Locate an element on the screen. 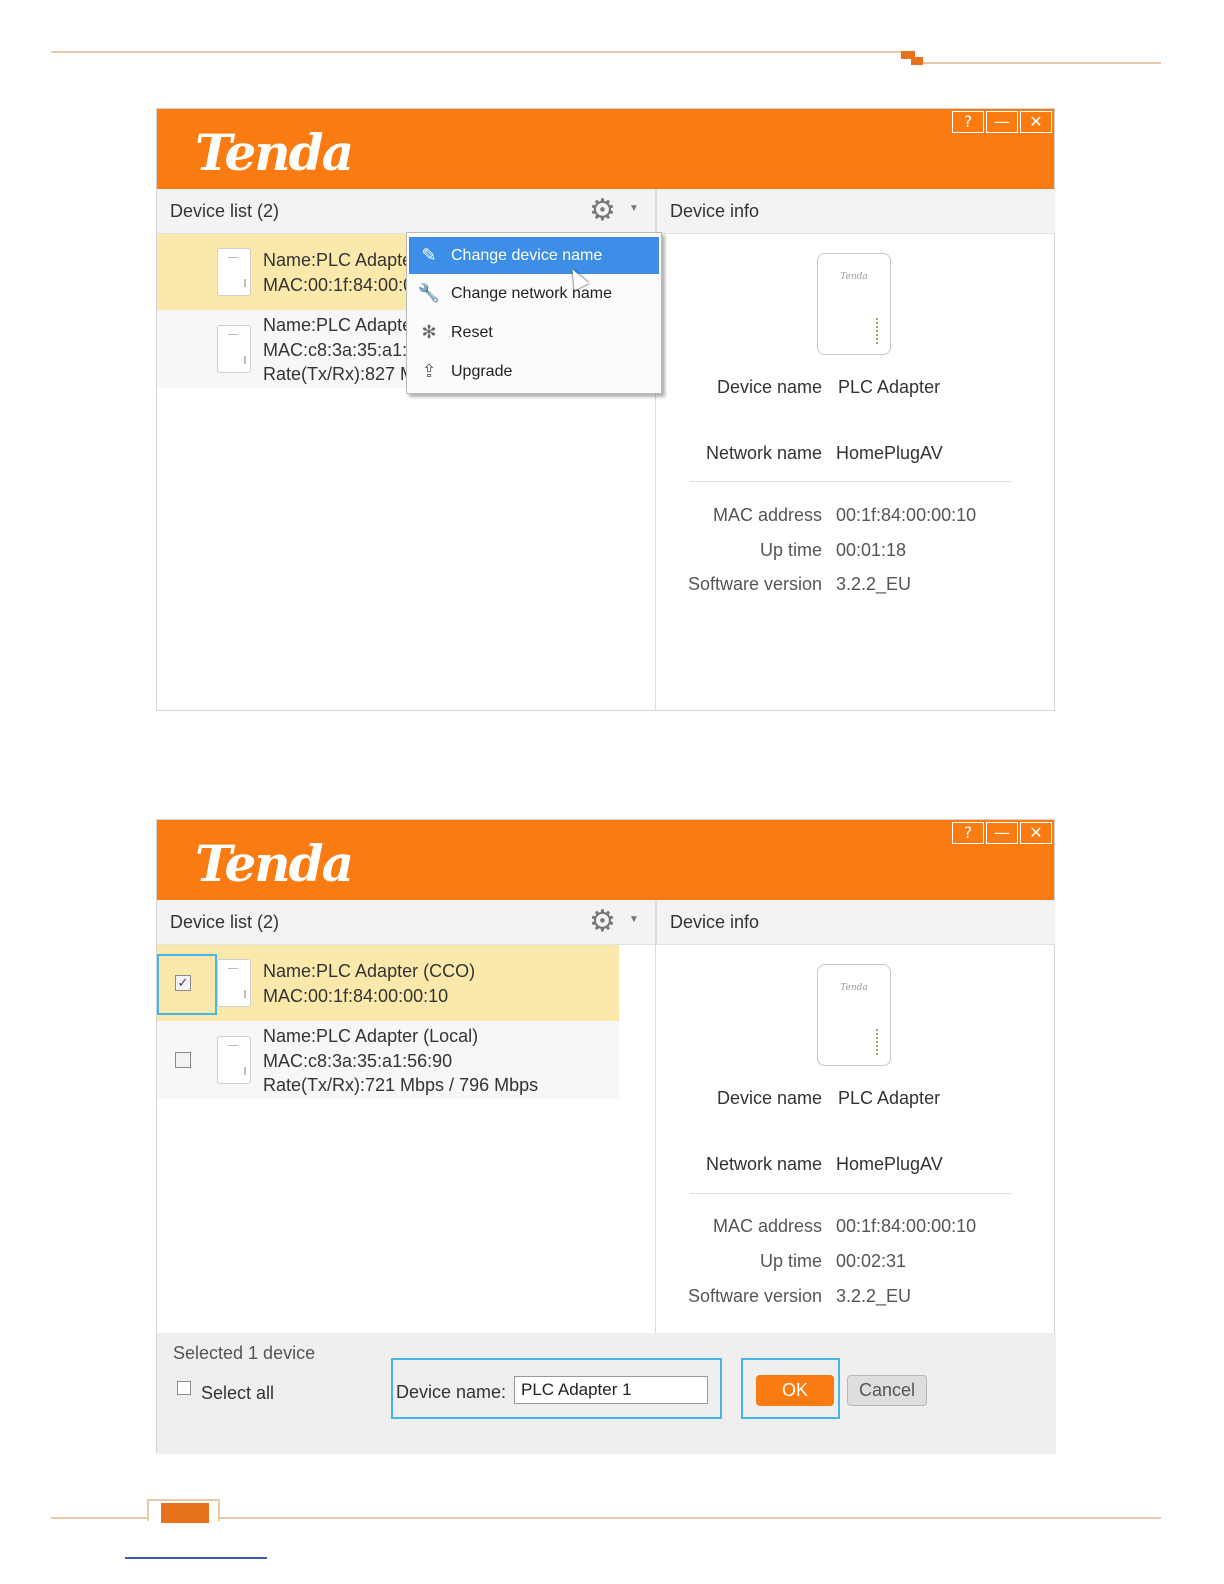 This screenshot has width=1224, height=1584. header-rule-right is located at coordinates (1042, 63).